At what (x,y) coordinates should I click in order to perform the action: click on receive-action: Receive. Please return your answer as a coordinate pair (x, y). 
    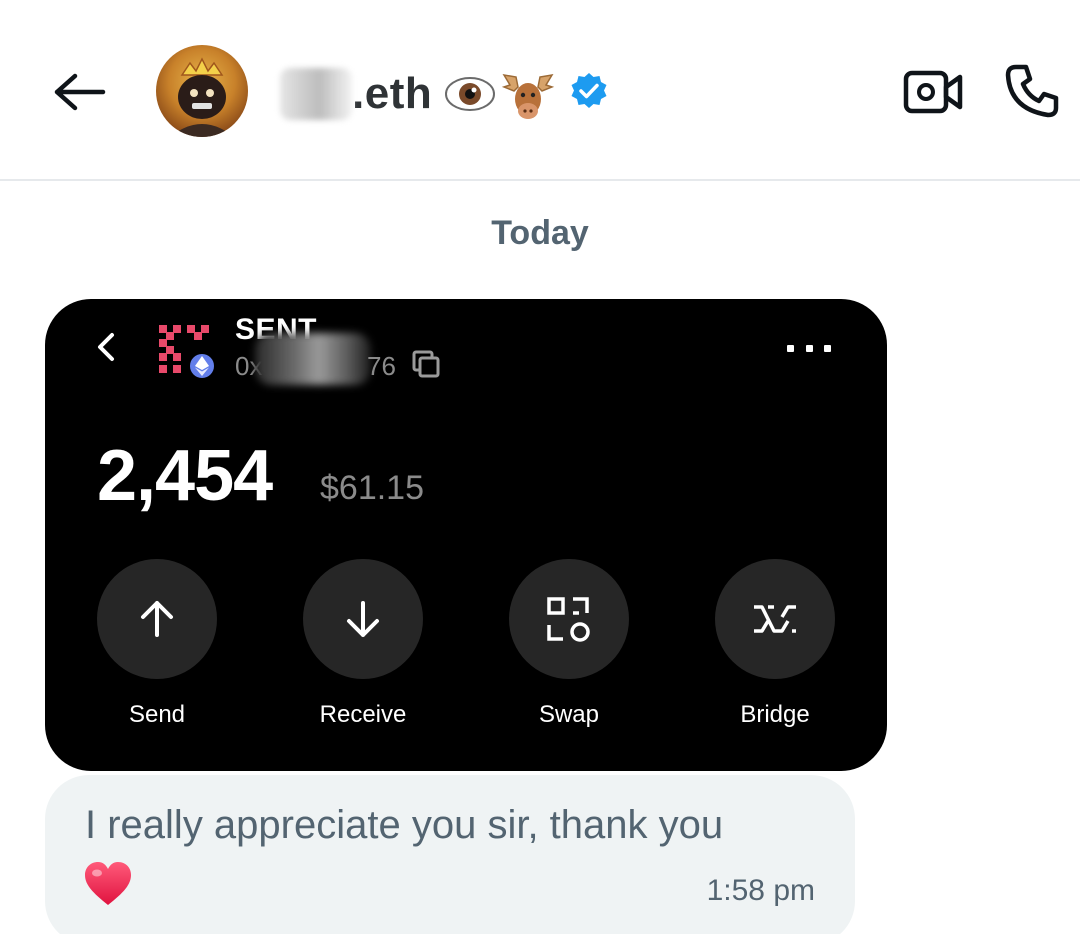
    Looking at the image, I should click on (363, 644).